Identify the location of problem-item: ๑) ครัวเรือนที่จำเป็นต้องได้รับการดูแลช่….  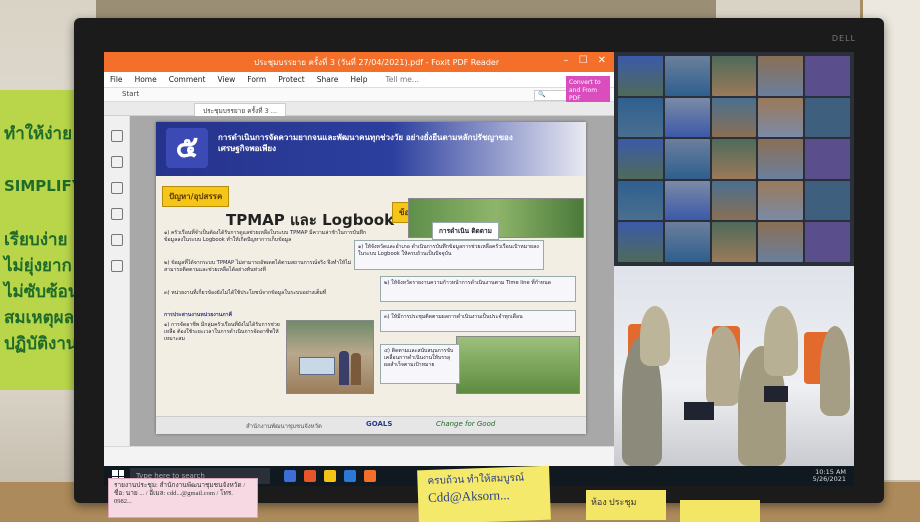
(265, 237).